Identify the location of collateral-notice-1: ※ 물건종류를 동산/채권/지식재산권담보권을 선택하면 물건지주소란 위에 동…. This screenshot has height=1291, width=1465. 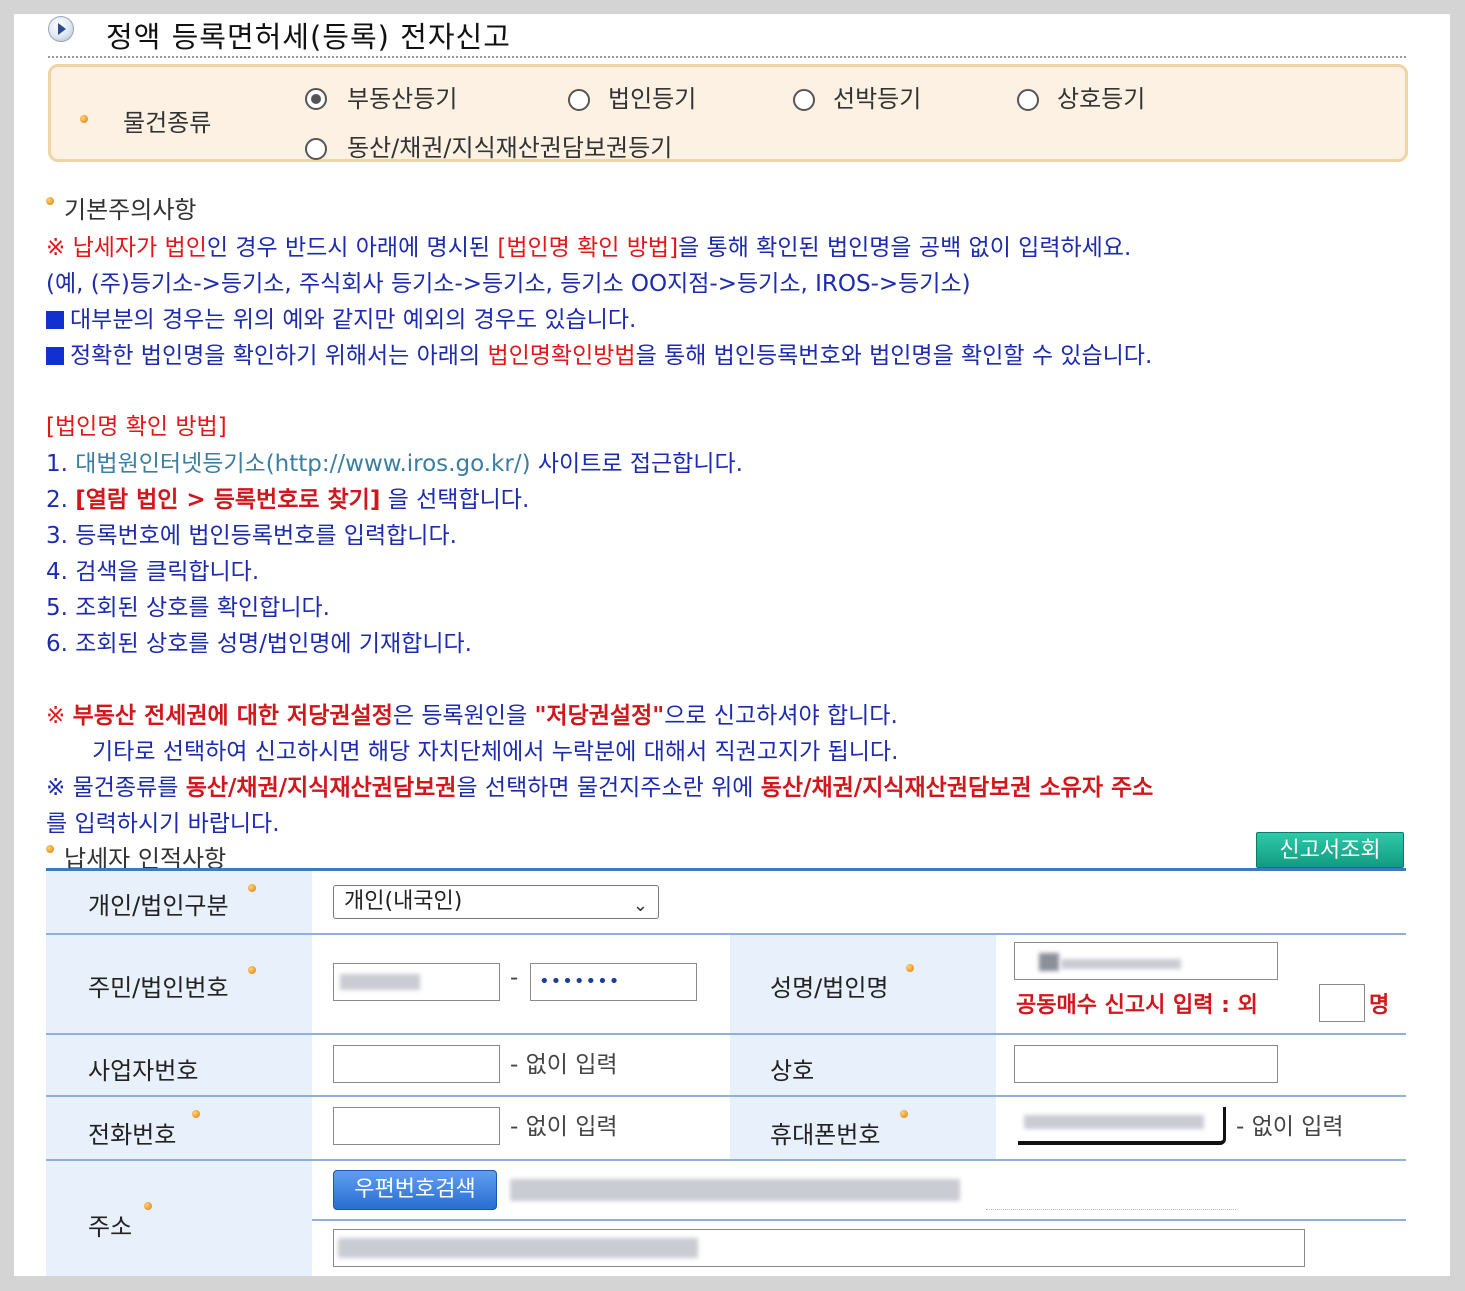
(599, 785).